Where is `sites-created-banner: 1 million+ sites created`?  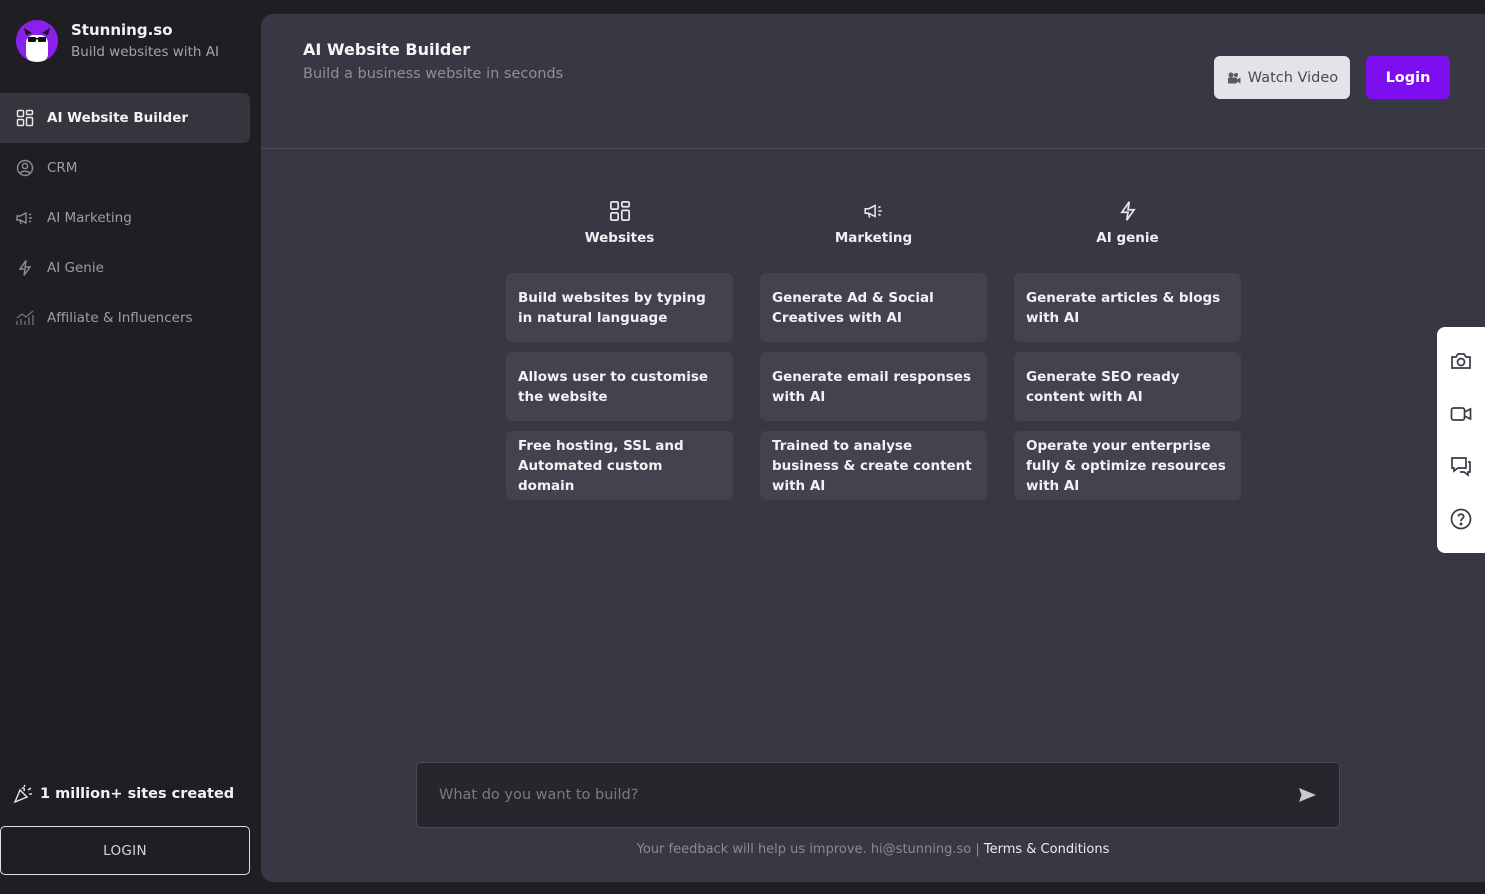 sites-created-banner: 1 million+ sites created is located at coordinates (123, 794).